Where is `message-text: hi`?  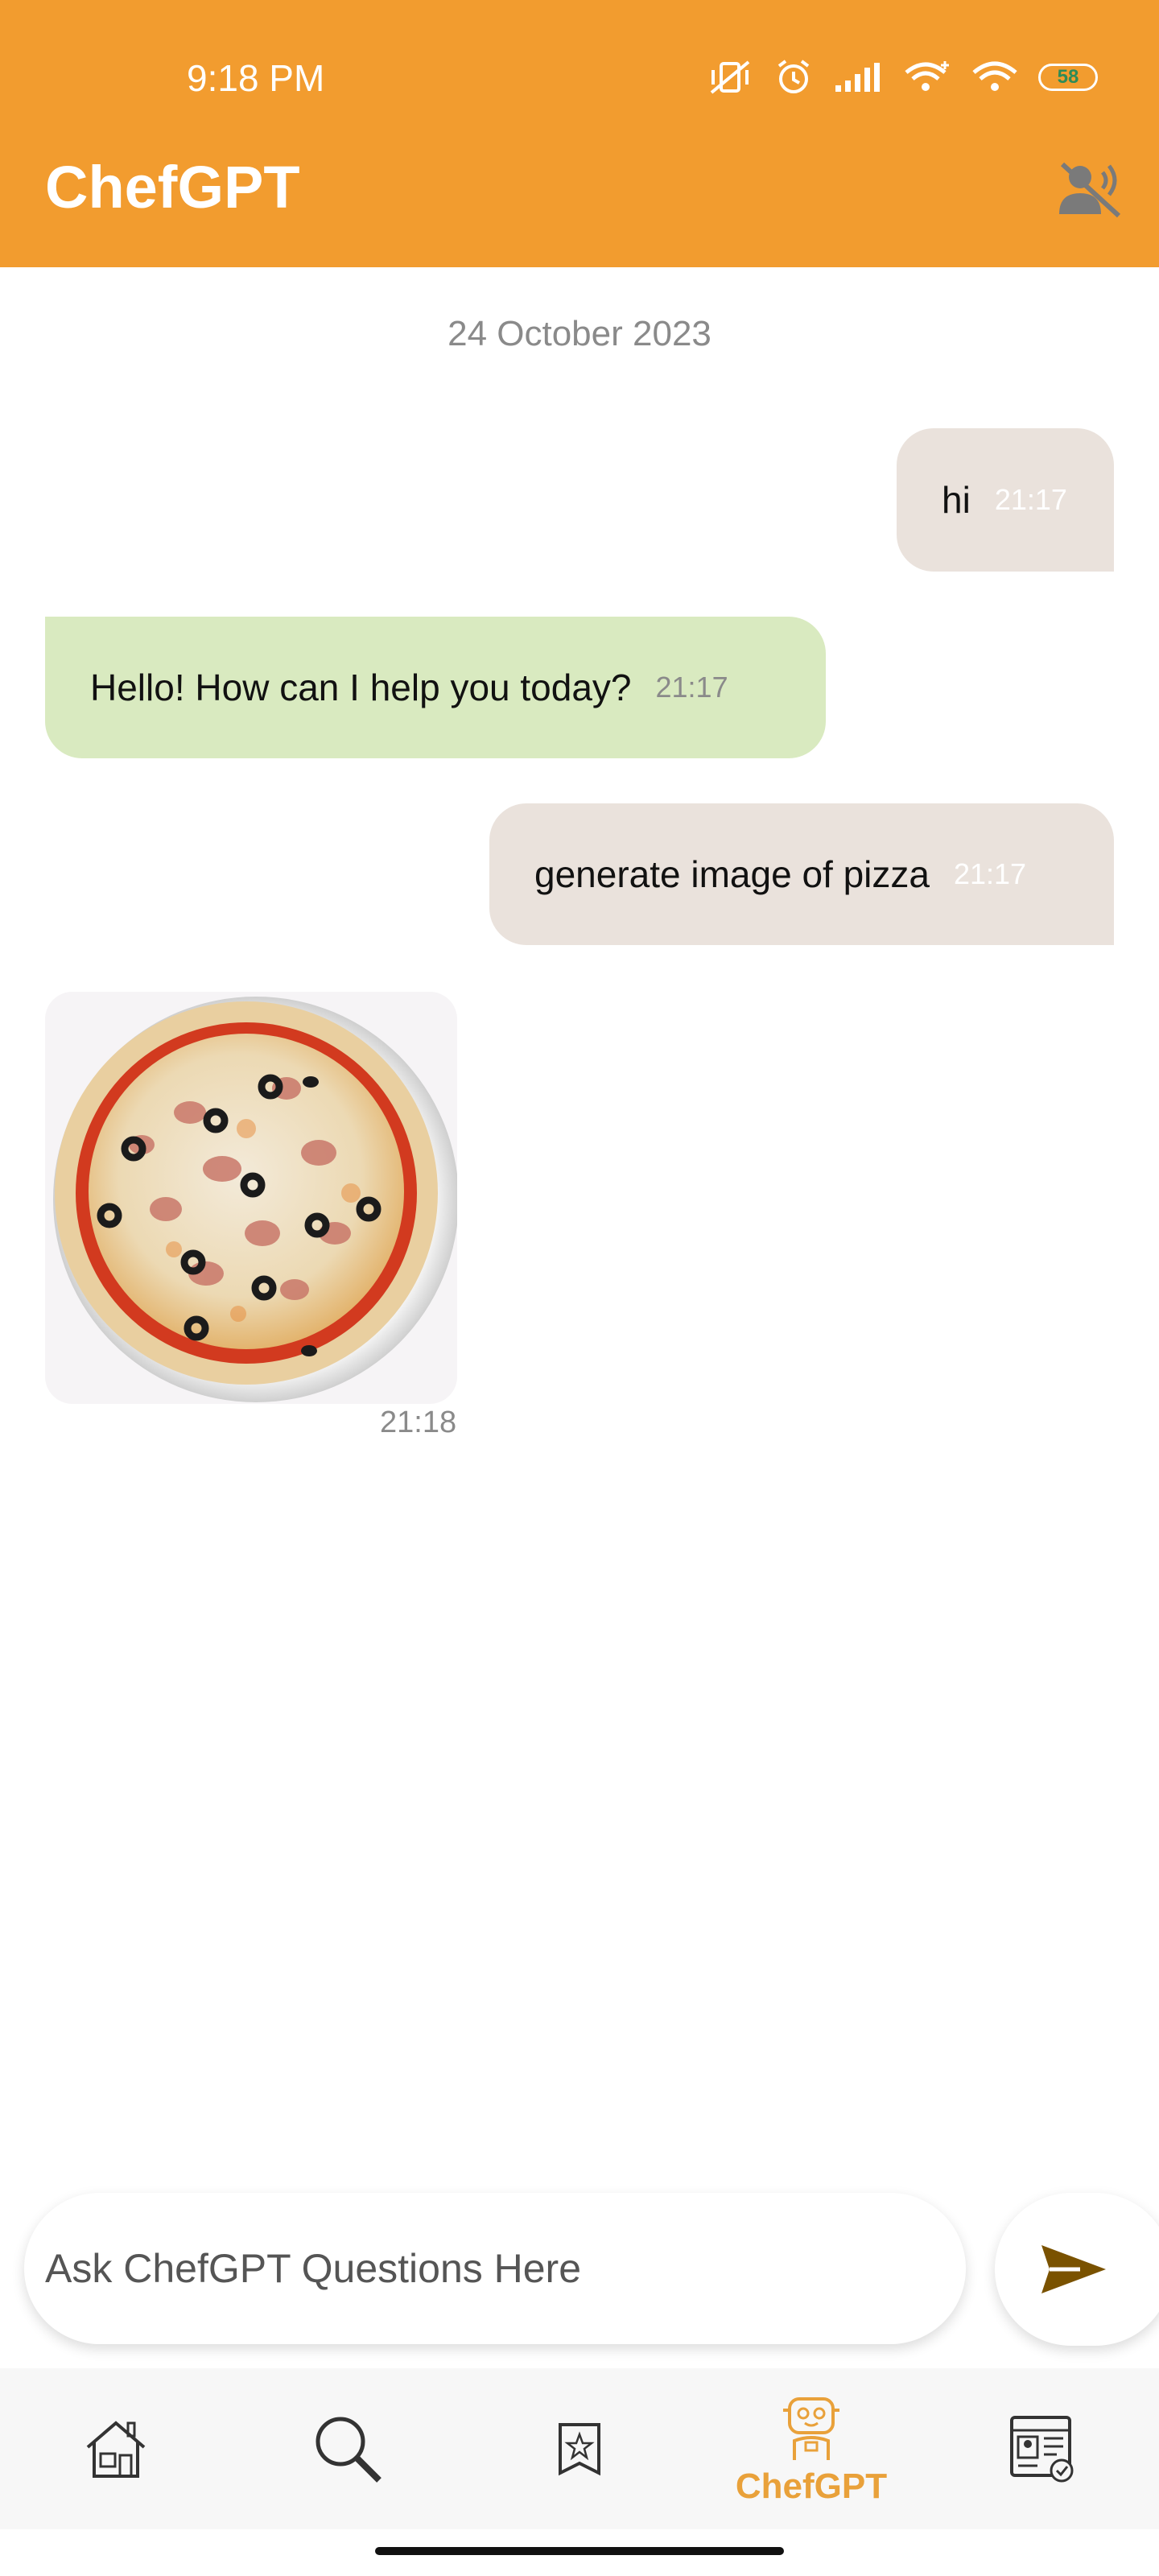 message-text: hi is located at coordinates (956, 500).